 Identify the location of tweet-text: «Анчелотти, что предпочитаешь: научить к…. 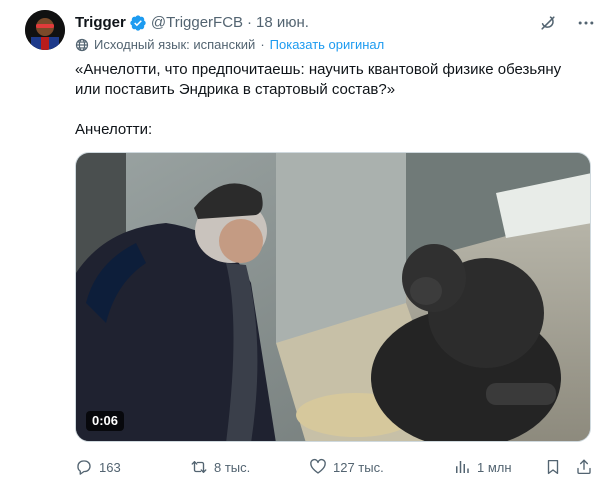
(325, 100).